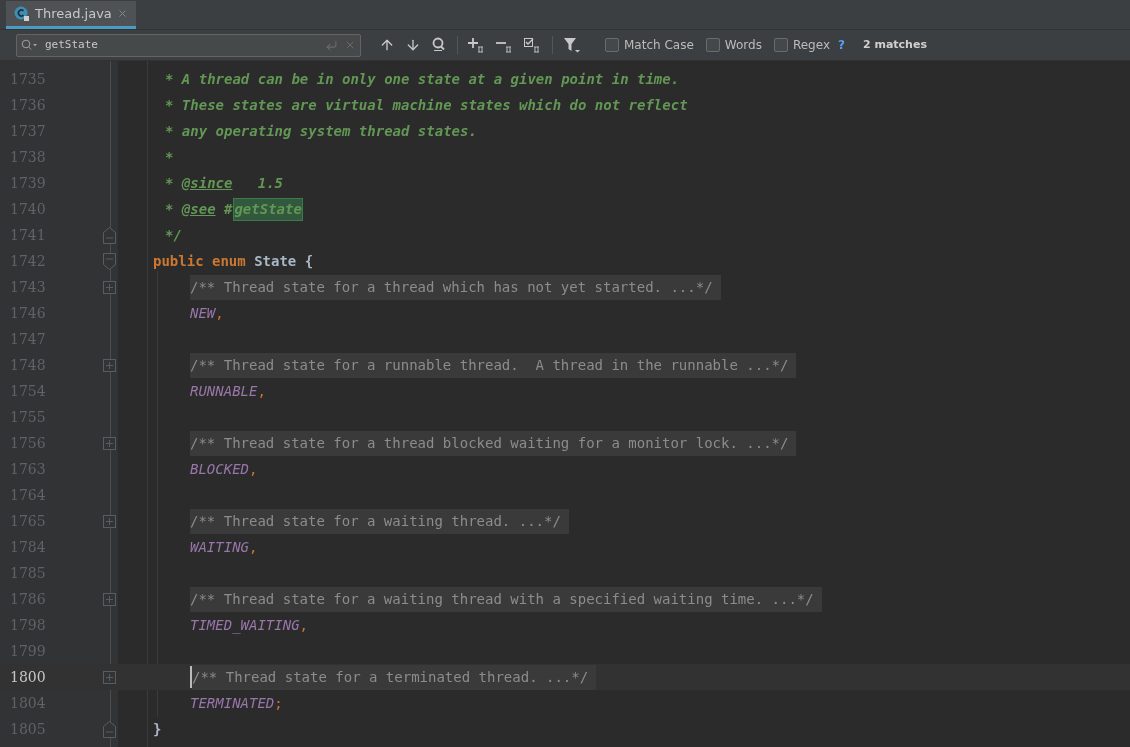 The height and width of the screenshot is (747, 1130). What do you see at coordinates (268, 209) in the screenshot?
I see `search-match: getState` at bounding box center [268, 209].